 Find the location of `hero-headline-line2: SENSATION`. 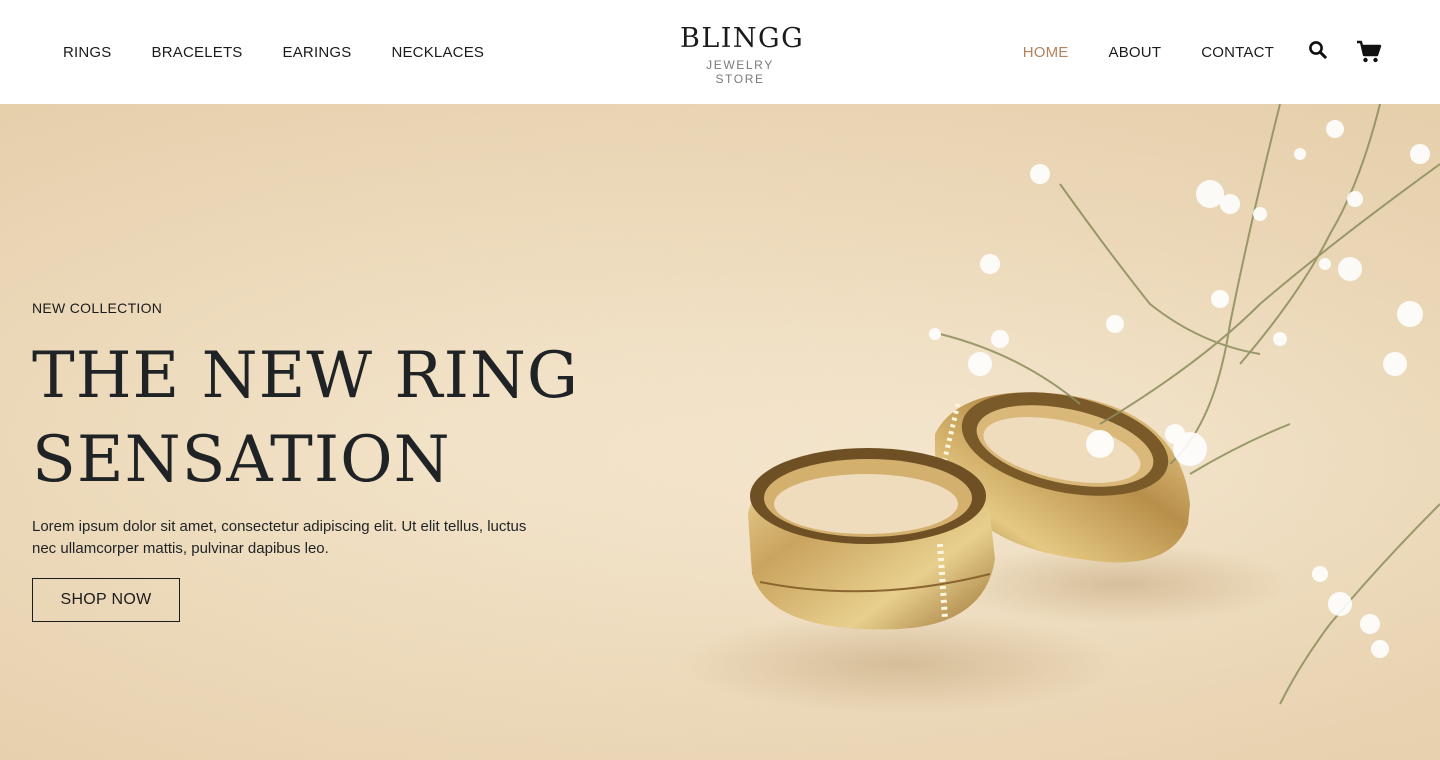

hero-headline-line2: SENSATION is located at coordinates (241, 460).